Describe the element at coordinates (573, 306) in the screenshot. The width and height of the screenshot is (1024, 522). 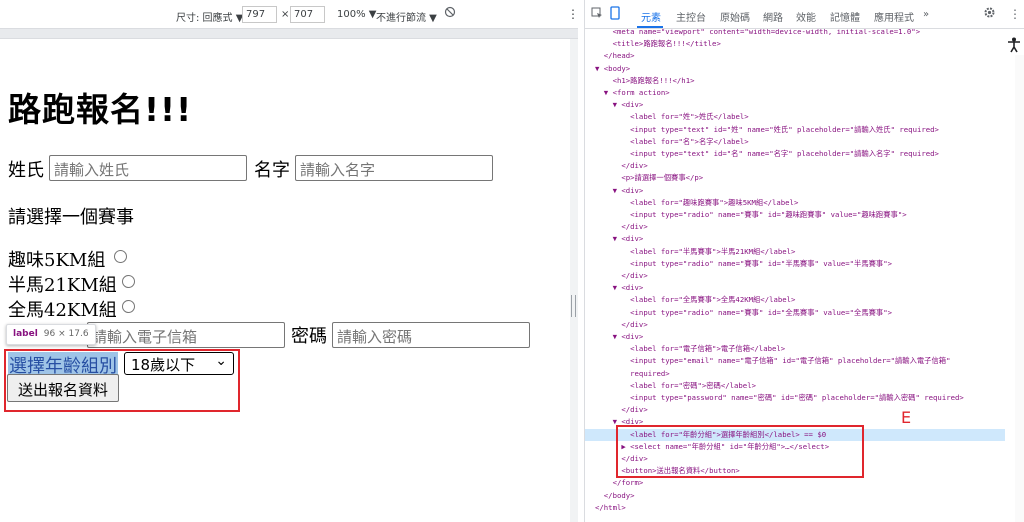
I see `resize-handle` at that location.